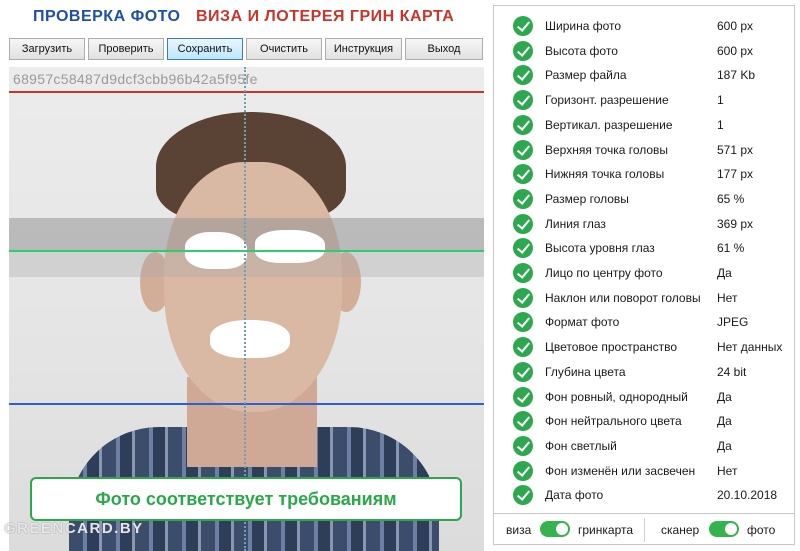  What do you see at coordinates (736, 75) in the screenshot?
I see `check-value: 187 Kb` at bounding box center [736, 75].